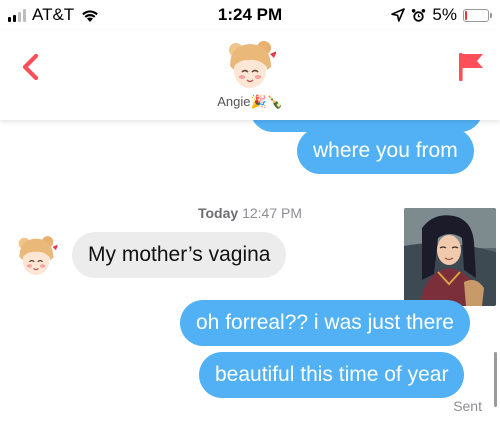 This screenshot has height=443, width=500. Describe the element at coordinates (467, 406) in the screenshot. I see `message-status: Sent` at that location.